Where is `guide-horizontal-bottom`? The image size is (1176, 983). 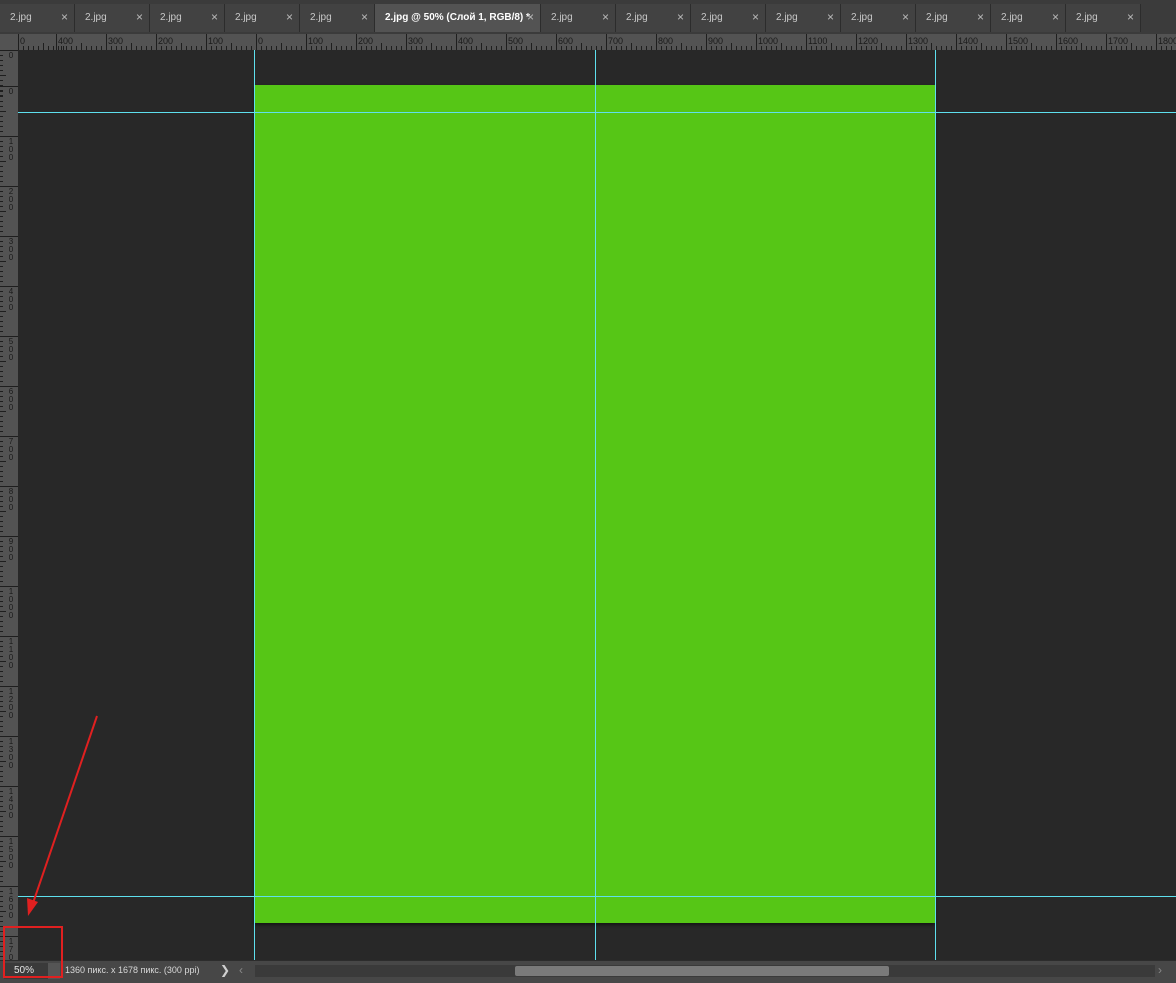
guide-horizontal-bottom is located at coordinates (597, 896).